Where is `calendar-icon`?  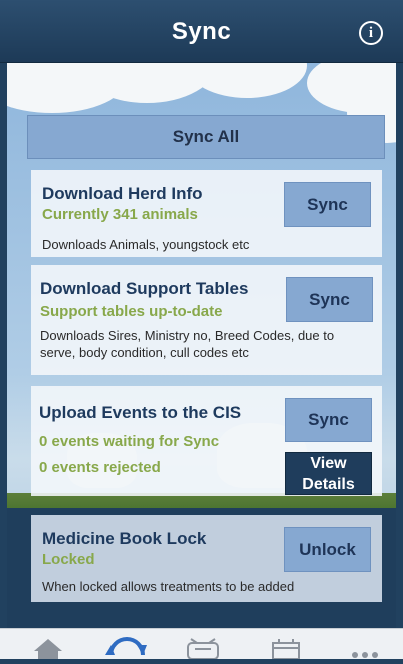
calendar-icon is located at coordinates (286, 649).